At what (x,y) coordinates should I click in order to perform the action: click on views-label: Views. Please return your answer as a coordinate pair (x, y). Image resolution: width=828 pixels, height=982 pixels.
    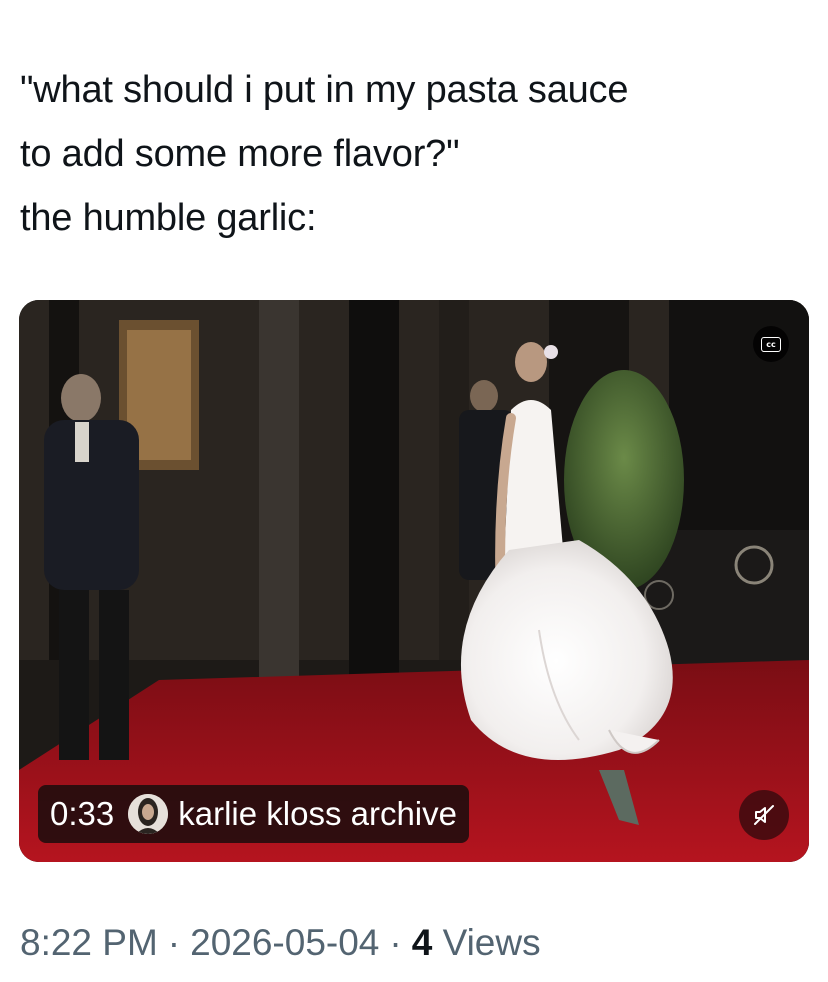
    Looking at the image, I should click on (491, 942).